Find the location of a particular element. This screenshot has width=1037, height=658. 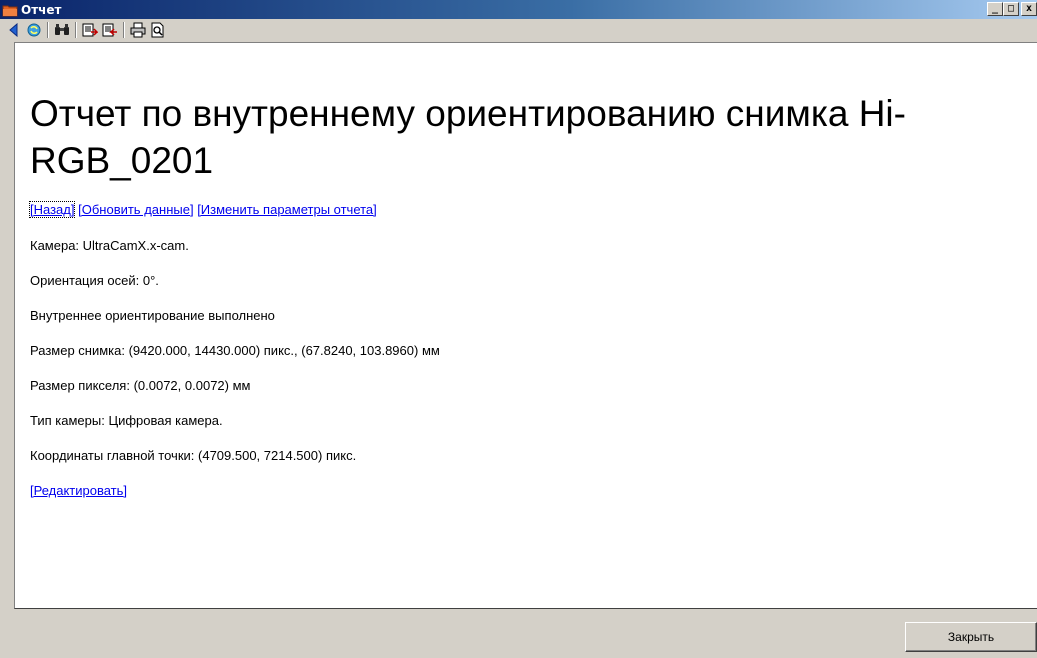

maximize-button: □ is located at coordinates (1011, 9).